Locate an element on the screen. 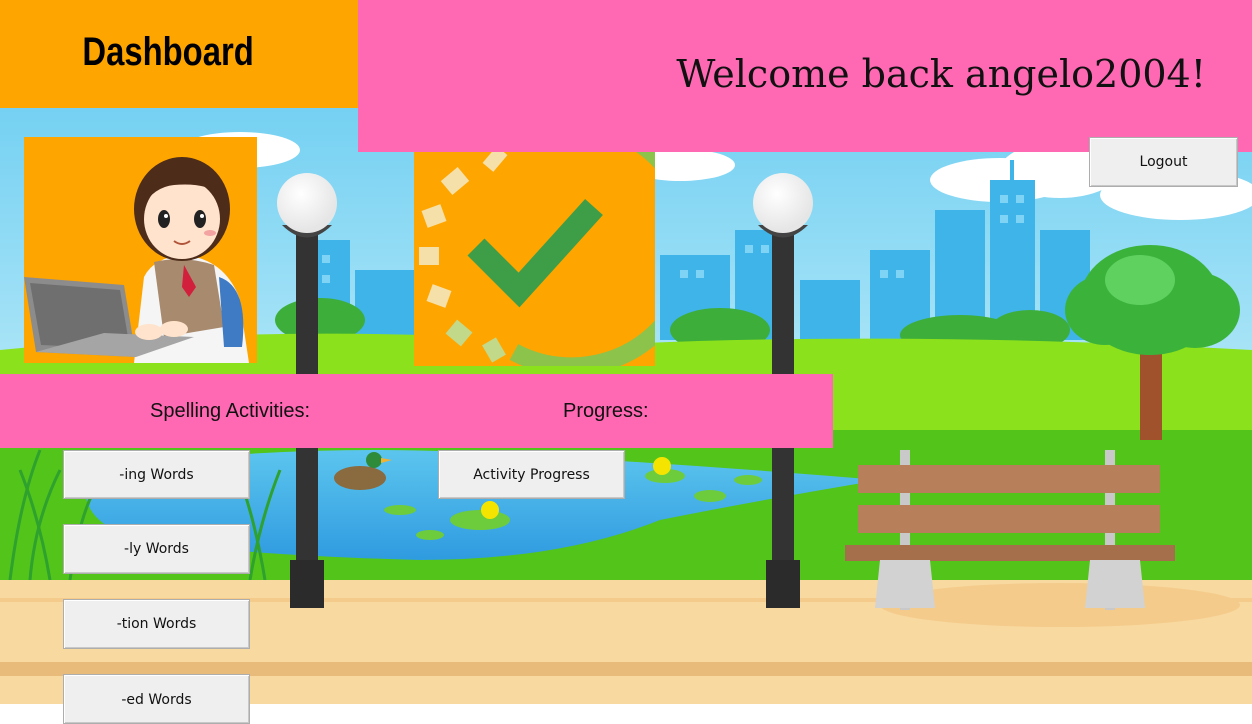 The image size is (1252, 724). progress-image is located at coordinates (534, 259).